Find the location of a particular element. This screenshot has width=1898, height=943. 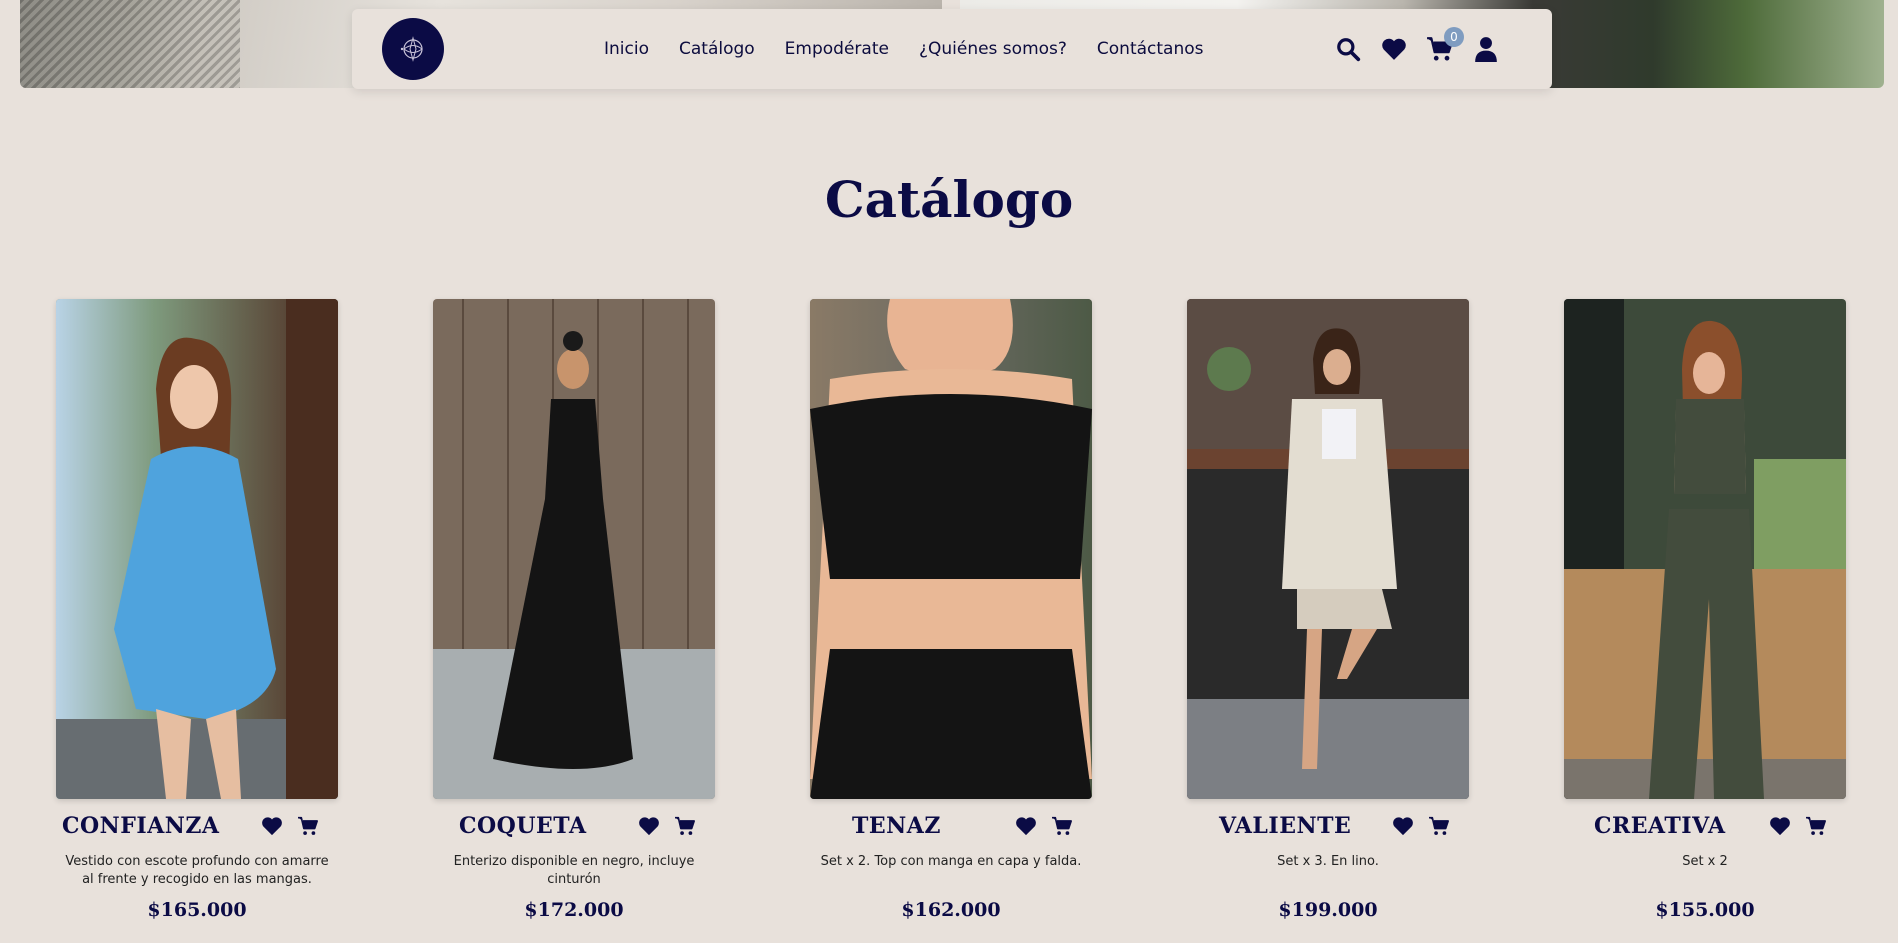

product-header: COQUETA is located at coordinates (574, 826).